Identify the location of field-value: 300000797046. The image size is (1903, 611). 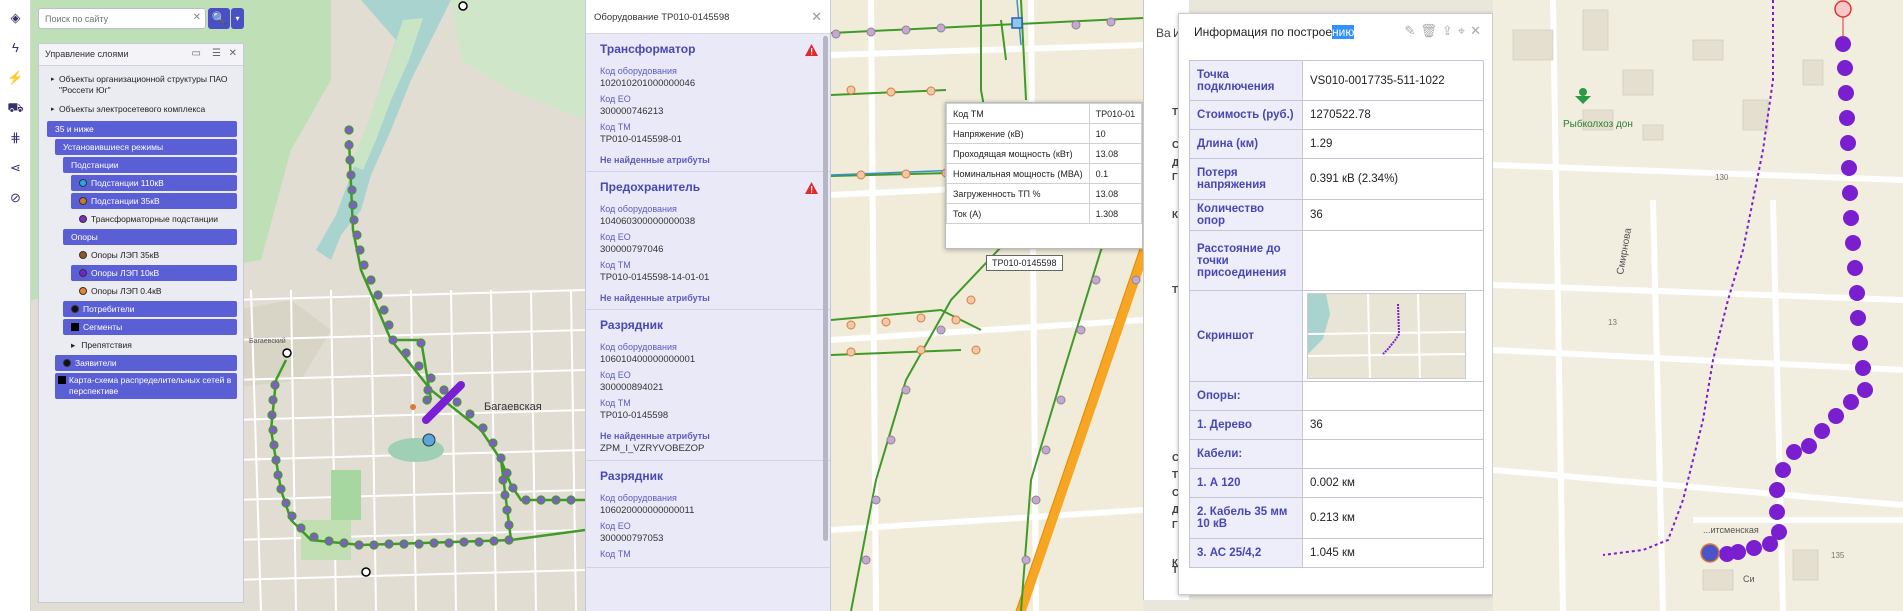
(632, 249).